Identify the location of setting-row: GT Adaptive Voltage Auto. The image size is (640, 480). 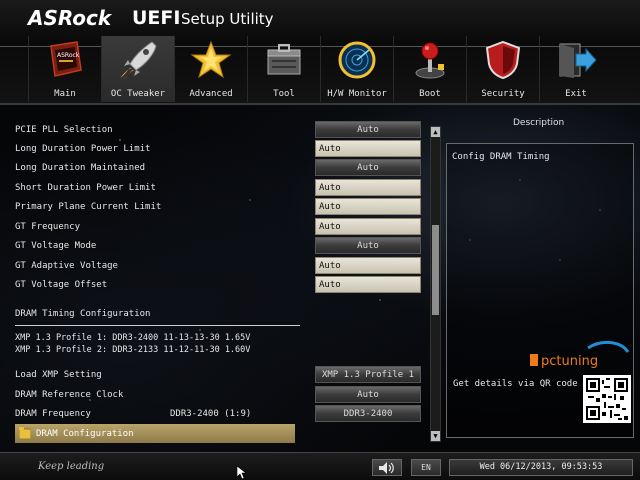
(212, 265).